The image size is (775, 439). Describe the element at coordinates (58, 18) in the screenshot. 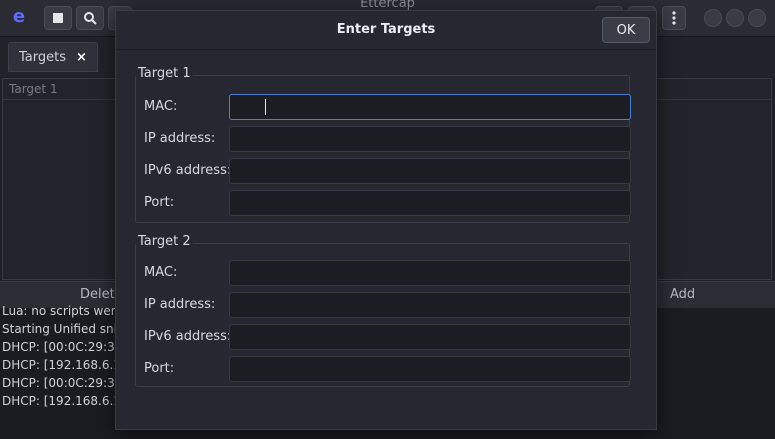

I see `stop-icon` at that location.